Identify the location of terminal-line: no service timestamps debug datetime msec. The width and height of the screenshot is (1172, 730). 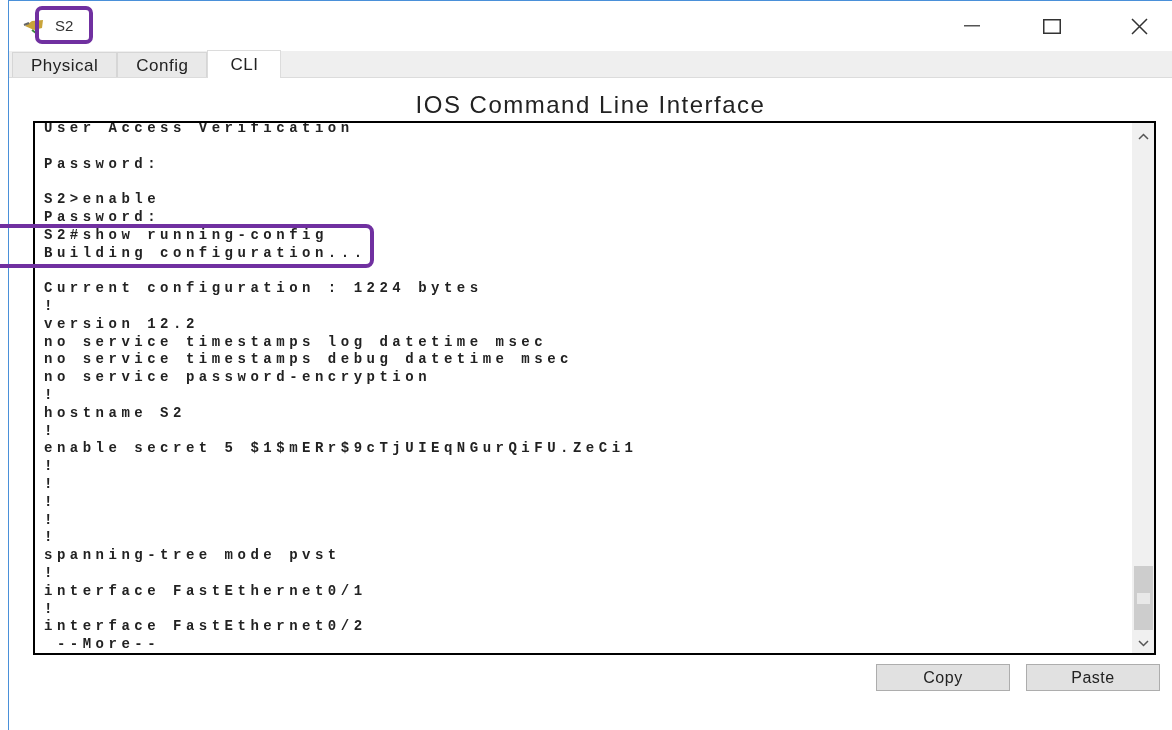
(308, 359).